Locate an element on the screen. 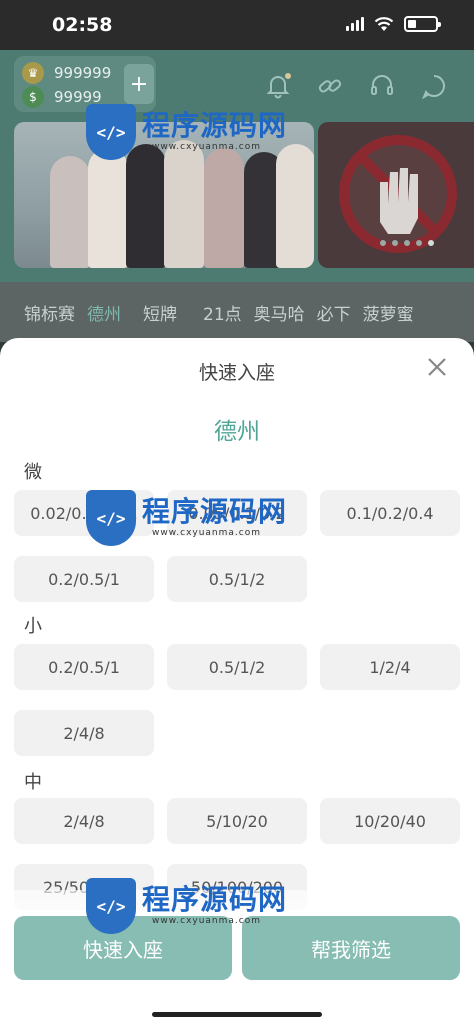 The height and width of the screenshot is (1024, 474). silver-coin-icon: $ is located at coordinates (33, 97).